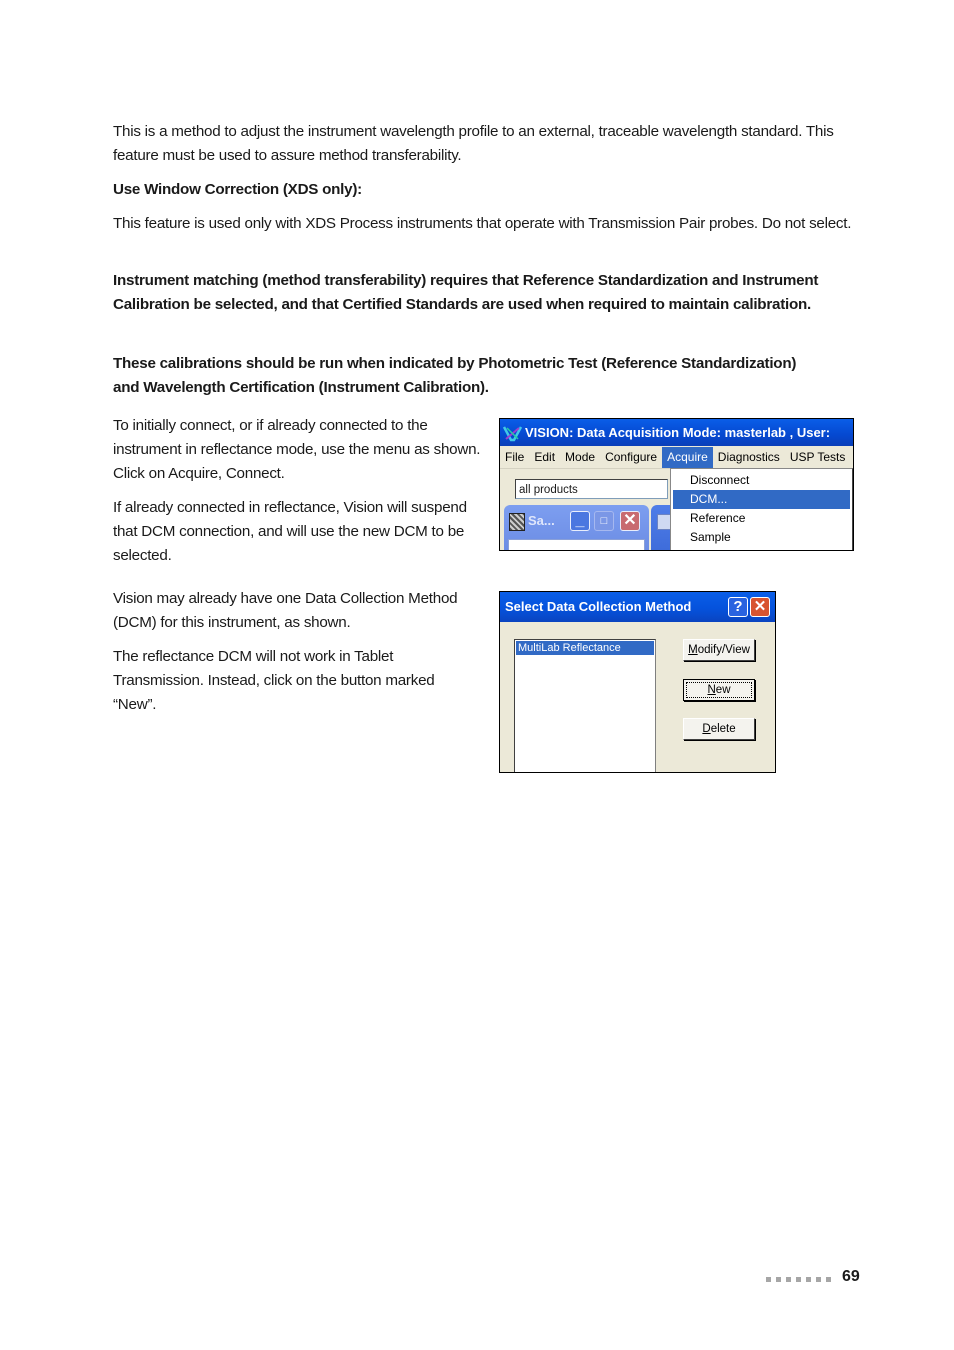 The image size is (954, 1350). Describe the element at coordinates (576, 544) in the screenshot. I see `sample-window-body` at that location.